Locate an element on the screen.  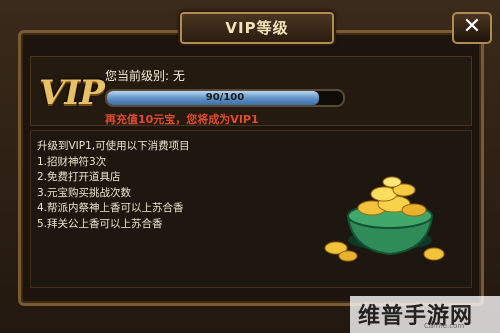
vip-logo: VIP is located at coordinates (72, 93).